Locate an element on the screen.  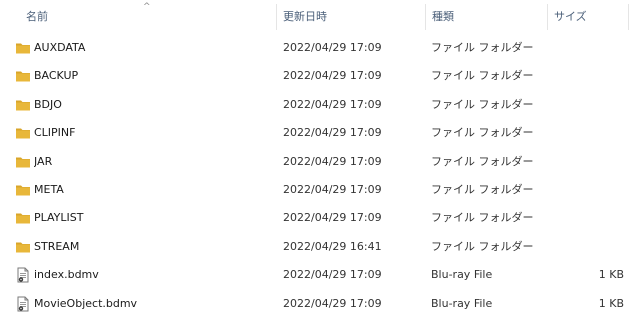
file-name: STREAM is located at coordinates (57, 246).